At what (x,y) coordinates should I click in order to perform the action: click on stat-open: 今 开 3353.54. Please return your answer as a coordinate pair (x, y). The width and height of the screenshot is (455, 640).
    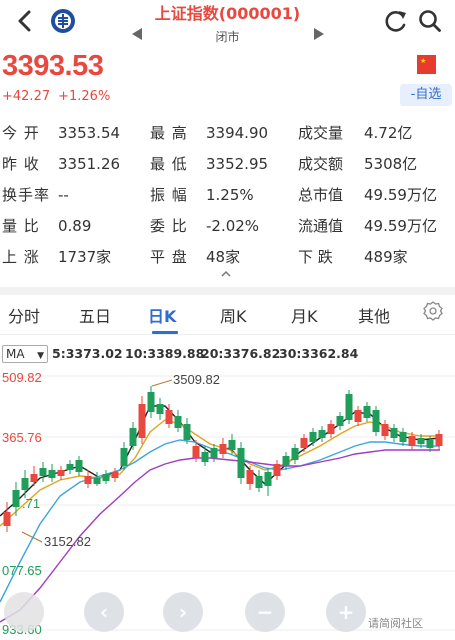
    Looking at the image, I should click on (61, 133).